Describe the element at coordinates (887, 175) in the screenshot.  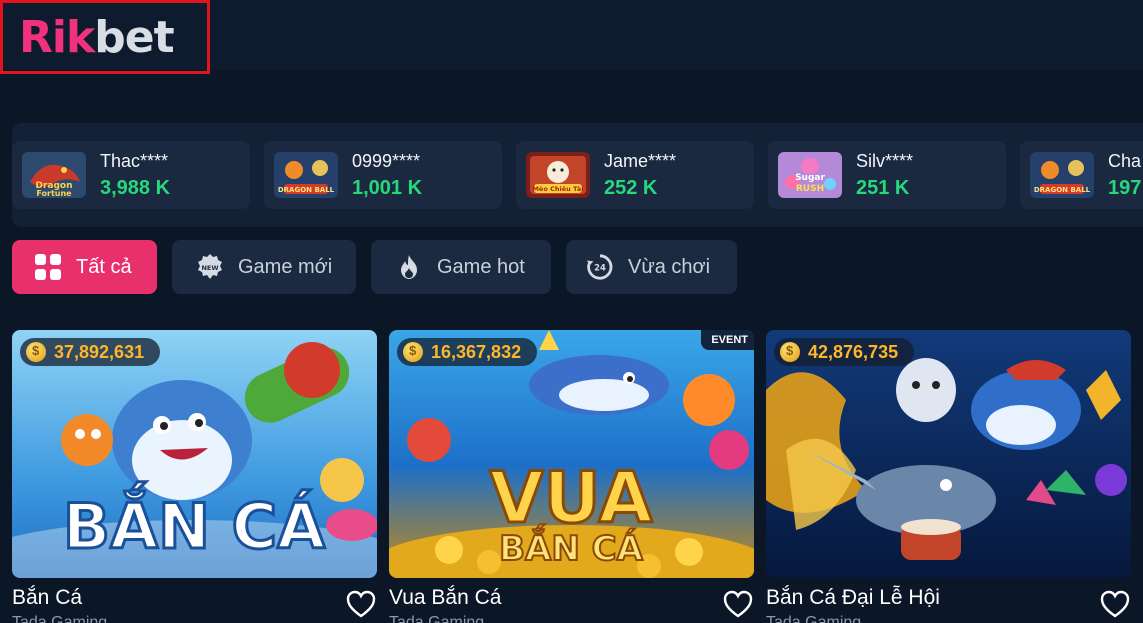
I see `winner-card: Sugar RUSH Silv**** 251 K` at that location.